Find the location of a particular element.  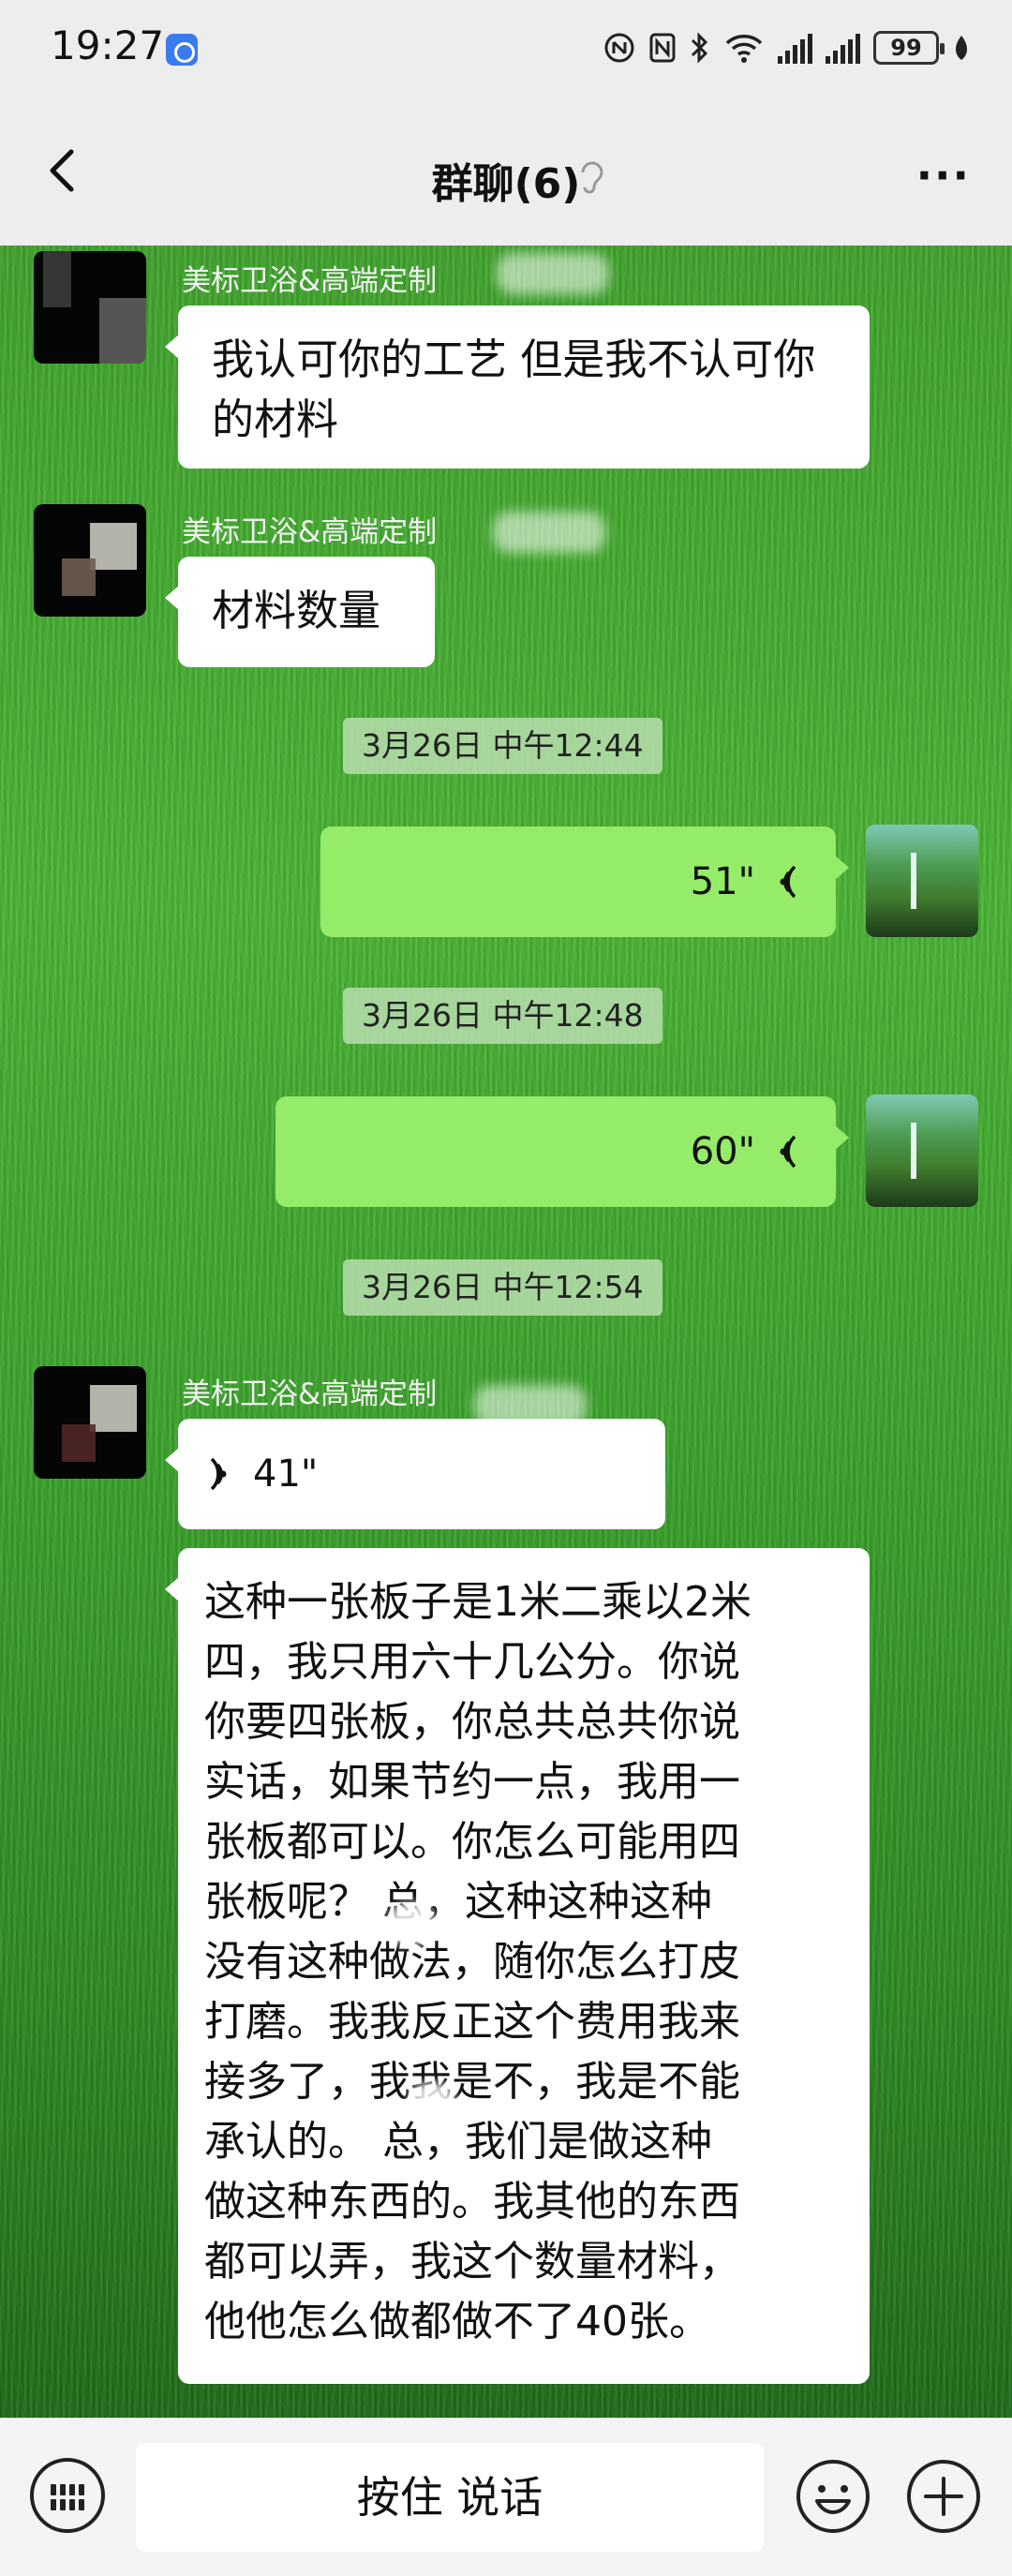

timestamp: 3月26日 中午12:48 is located at coordinates (502, 1016).